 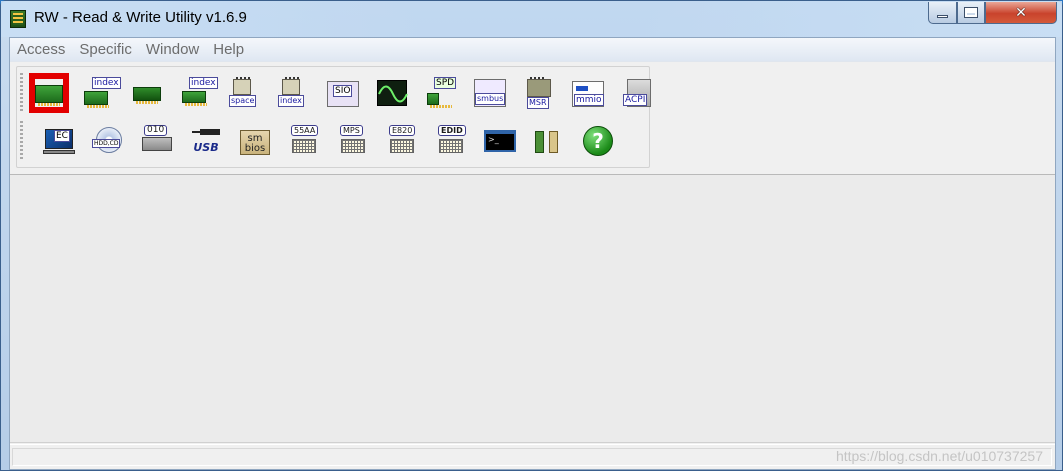 I want to click on minimize-icon, so click(x=942, y=16).